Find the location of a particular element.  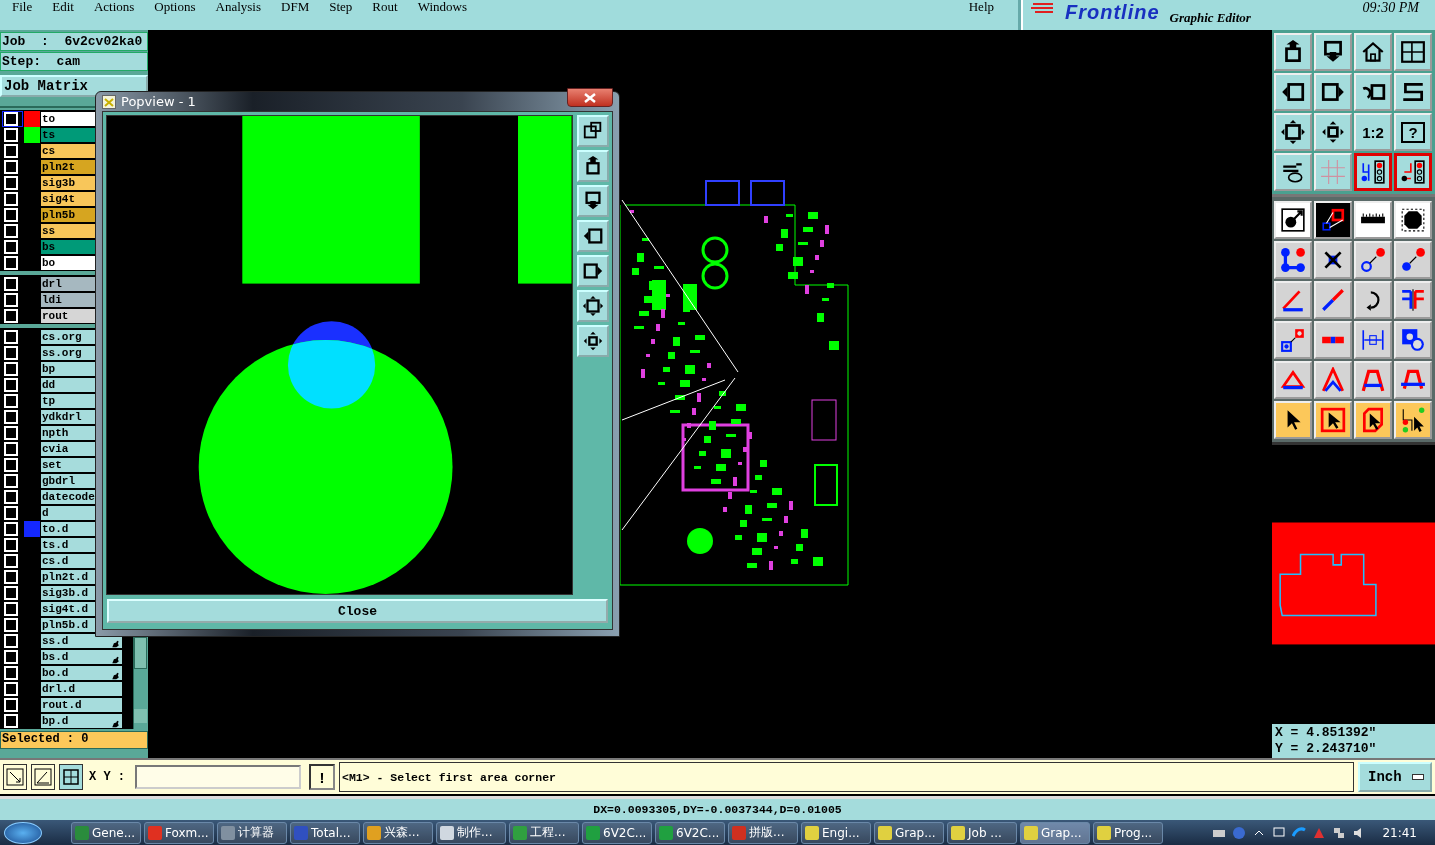

network-icon is located at coordinates (1339, 832).